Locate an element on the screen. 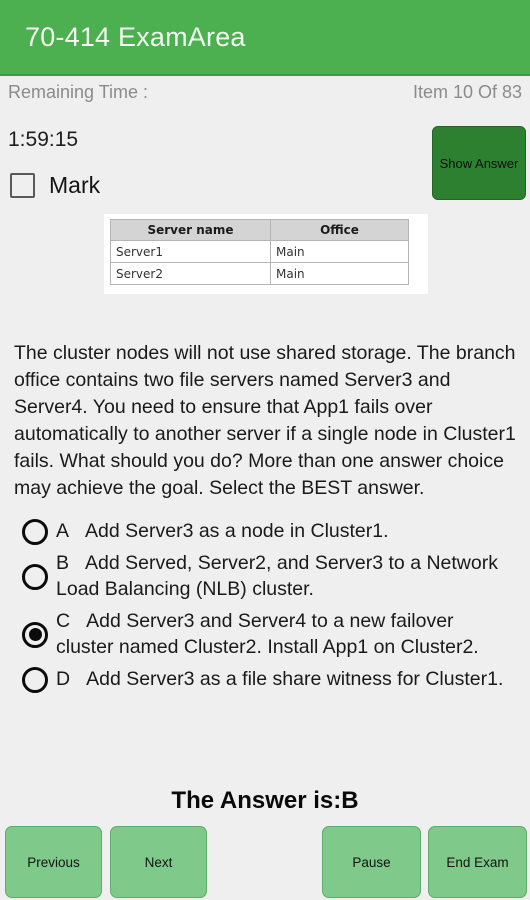  mark-checkbox is located at coordinates (22, 185).